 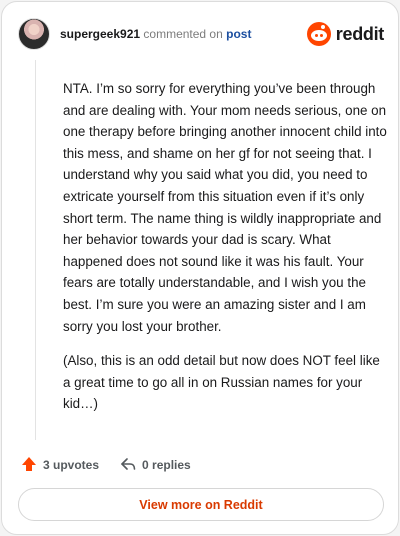 I want to click on post-link: post, so click(x=238, y=34).